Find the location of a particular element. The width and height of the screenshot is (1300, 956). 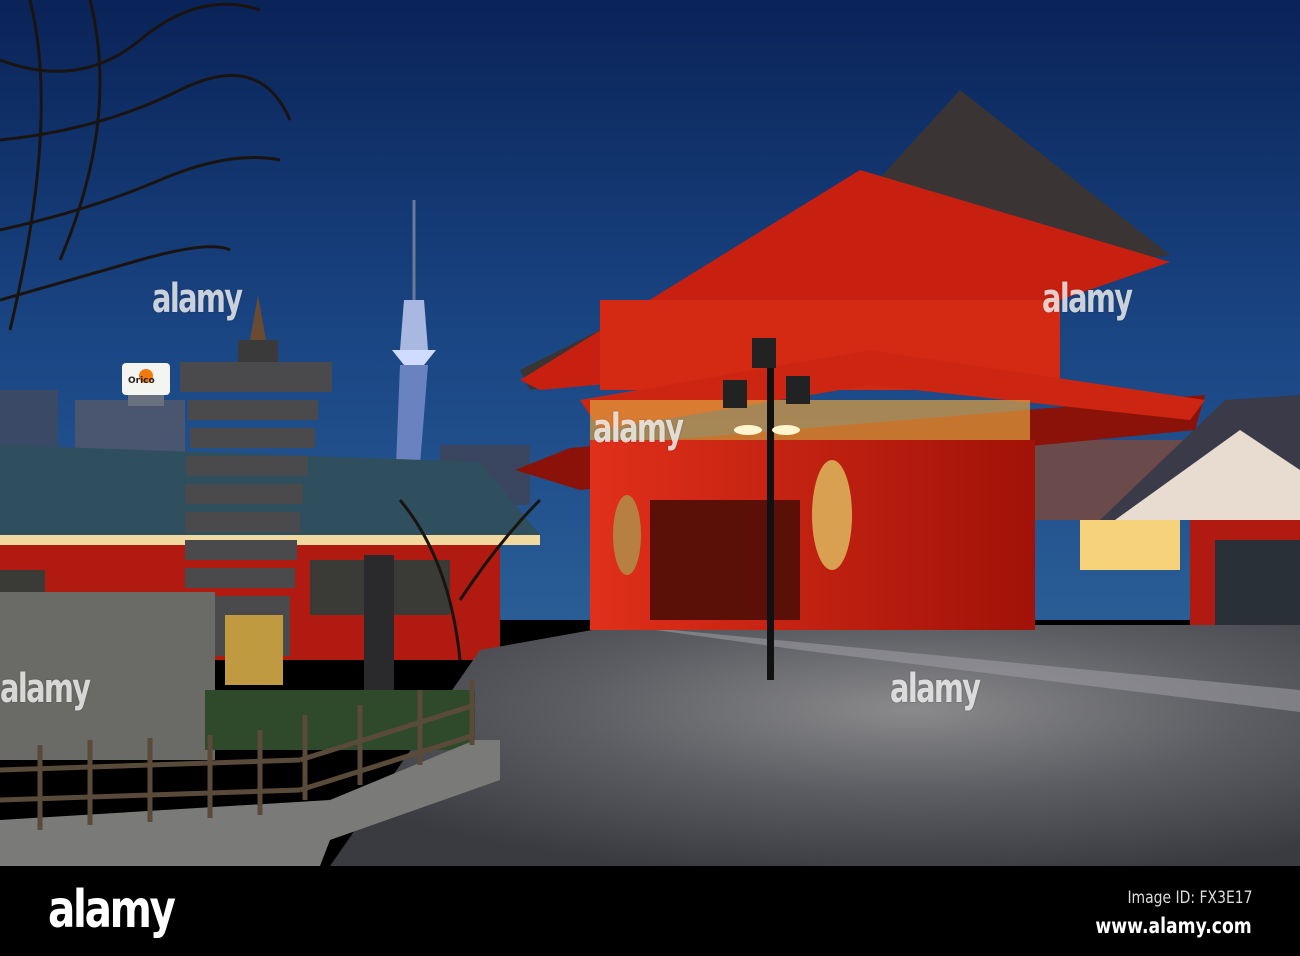

alamy-logo: alamy is located at coordinates (112, 910).